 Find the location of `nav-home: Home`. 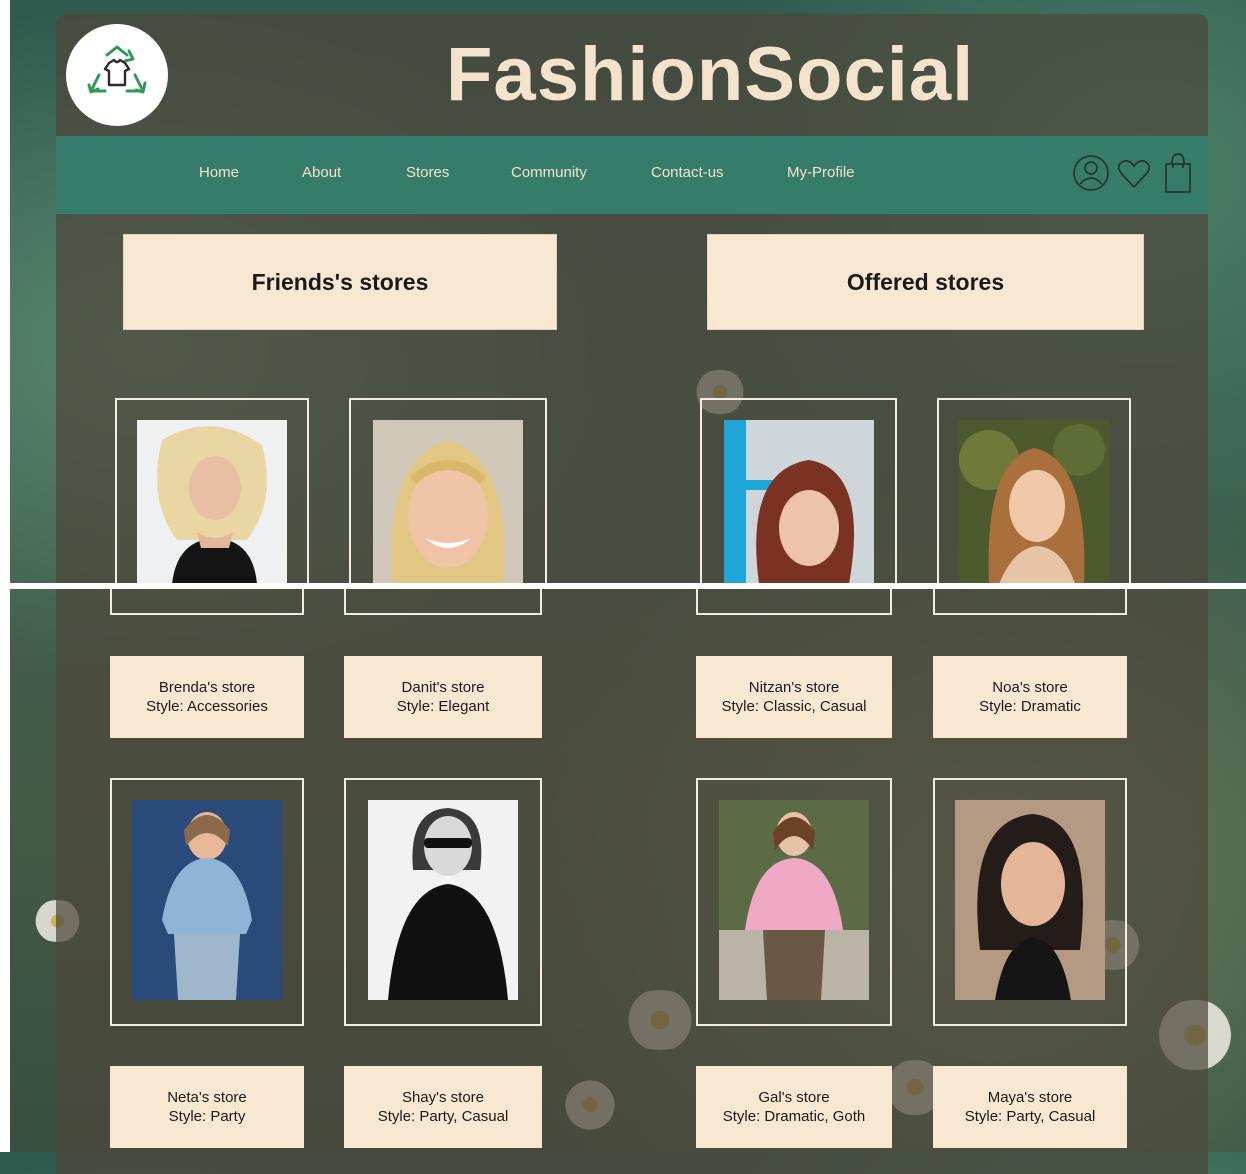

nav-home: Home is located at coordinates (219, 172).